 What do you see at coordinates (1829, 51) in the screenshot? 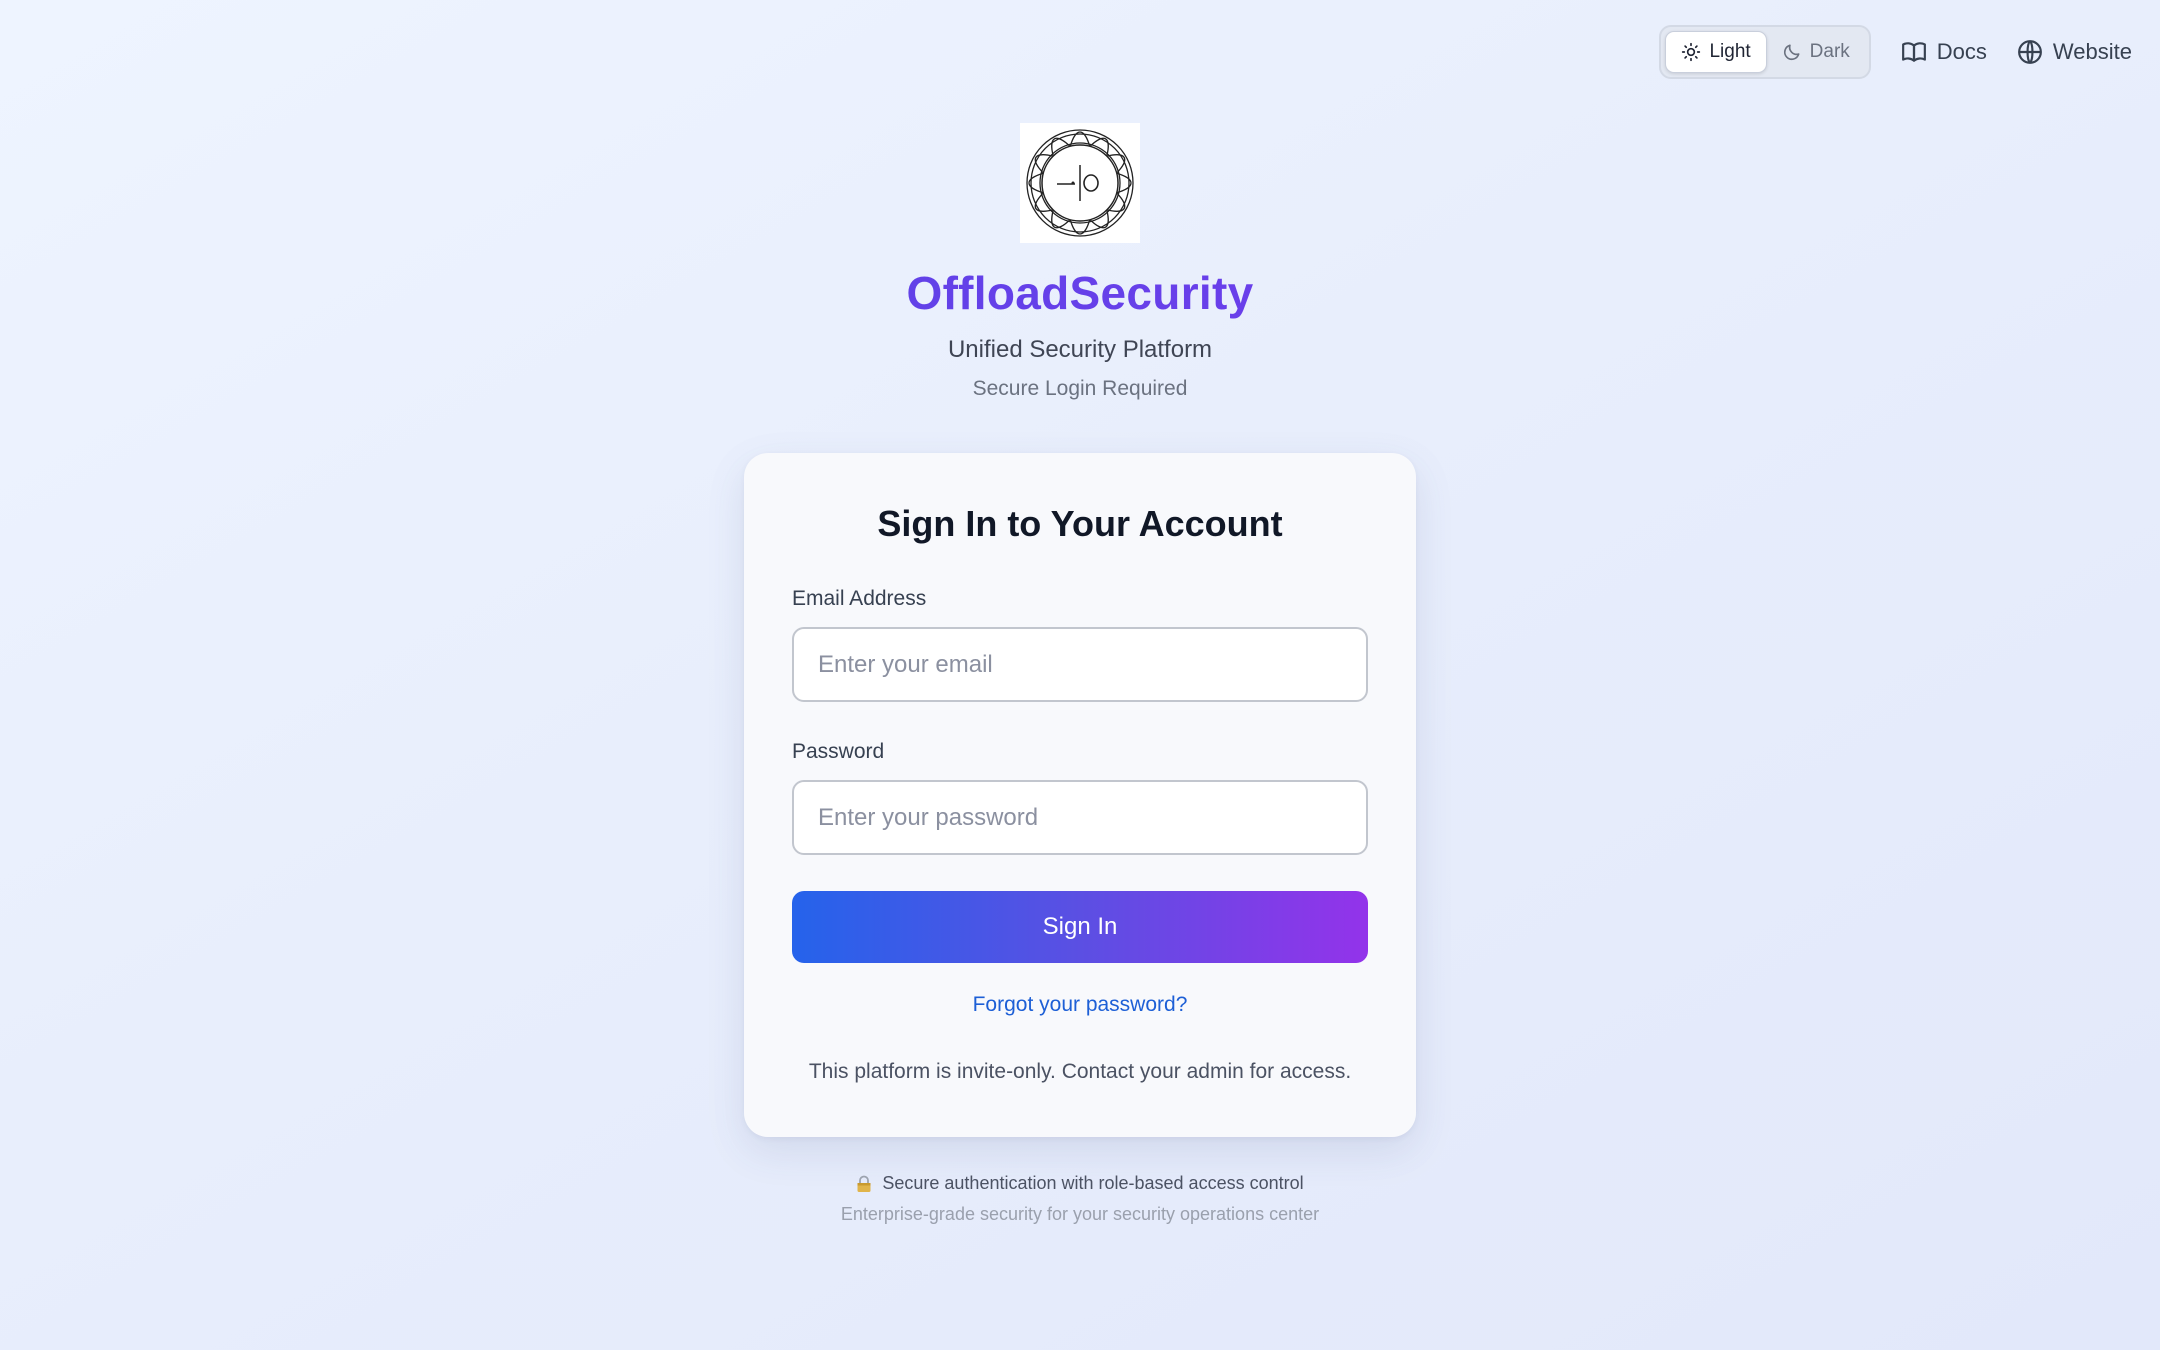
I see `theme-dark-label: Dark` at bounding box center [1829, 51].